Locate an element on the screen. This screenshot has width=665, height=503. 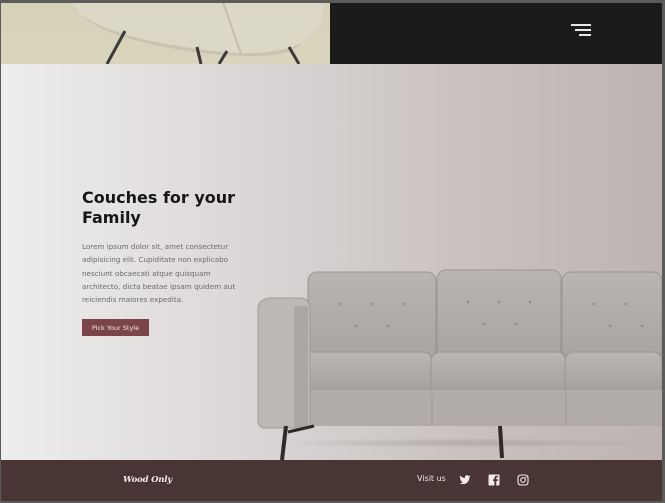
hero-title: Couches for your Family is located at coordinates (159, 207).